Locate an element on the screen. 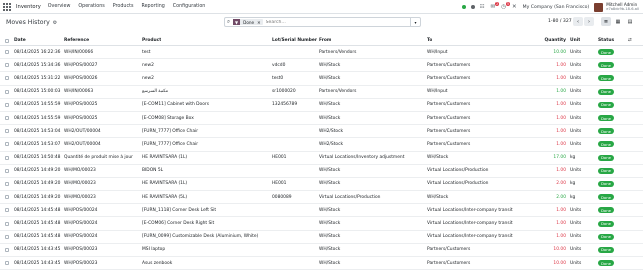 This screenshot has width=643, height=276. app-name: Inventory is located at coordinates (28, 7).